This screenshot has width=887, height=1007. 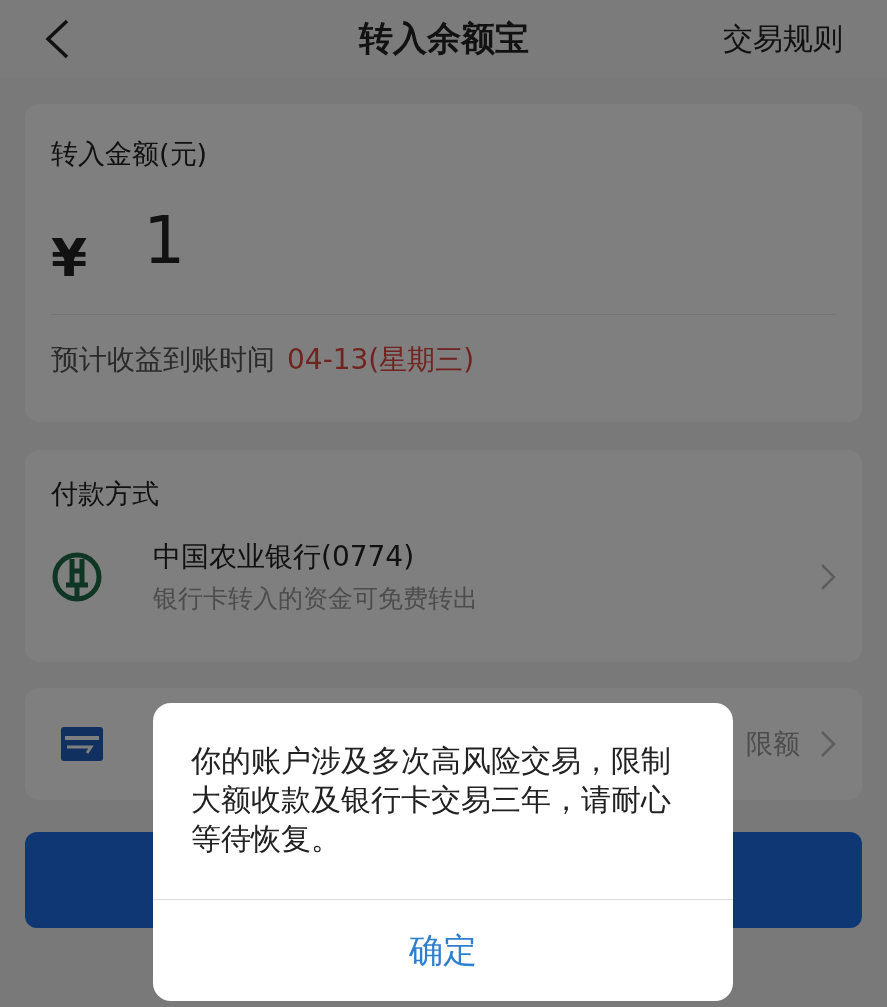 I want to click on bank-name: 中国农业银行(0774), so click(x=284, y=557).